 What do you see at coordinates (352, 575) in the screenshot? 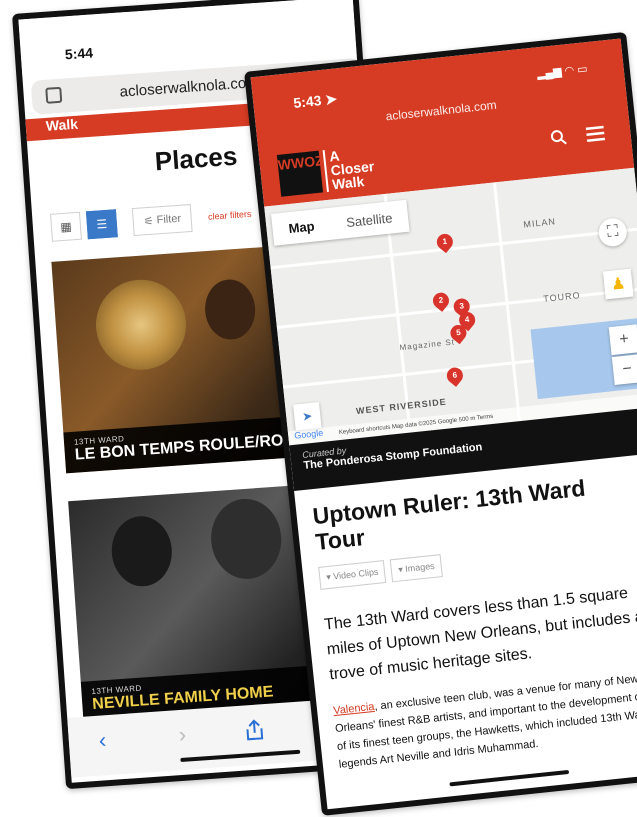
I see `video-clips-dropdown: ▾ Video Clips` at bounding box center [352, 575].